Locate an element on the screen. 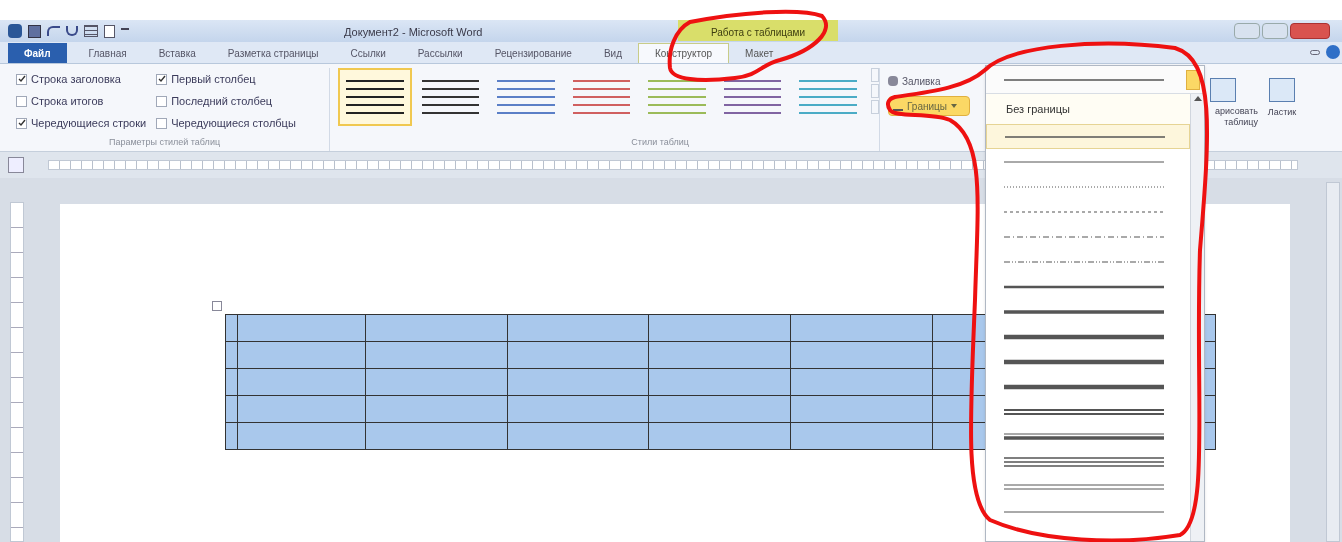 The width and height of the screenshot is (1342, 542). table-style-thumbnail is located at coordinates (375, 97).